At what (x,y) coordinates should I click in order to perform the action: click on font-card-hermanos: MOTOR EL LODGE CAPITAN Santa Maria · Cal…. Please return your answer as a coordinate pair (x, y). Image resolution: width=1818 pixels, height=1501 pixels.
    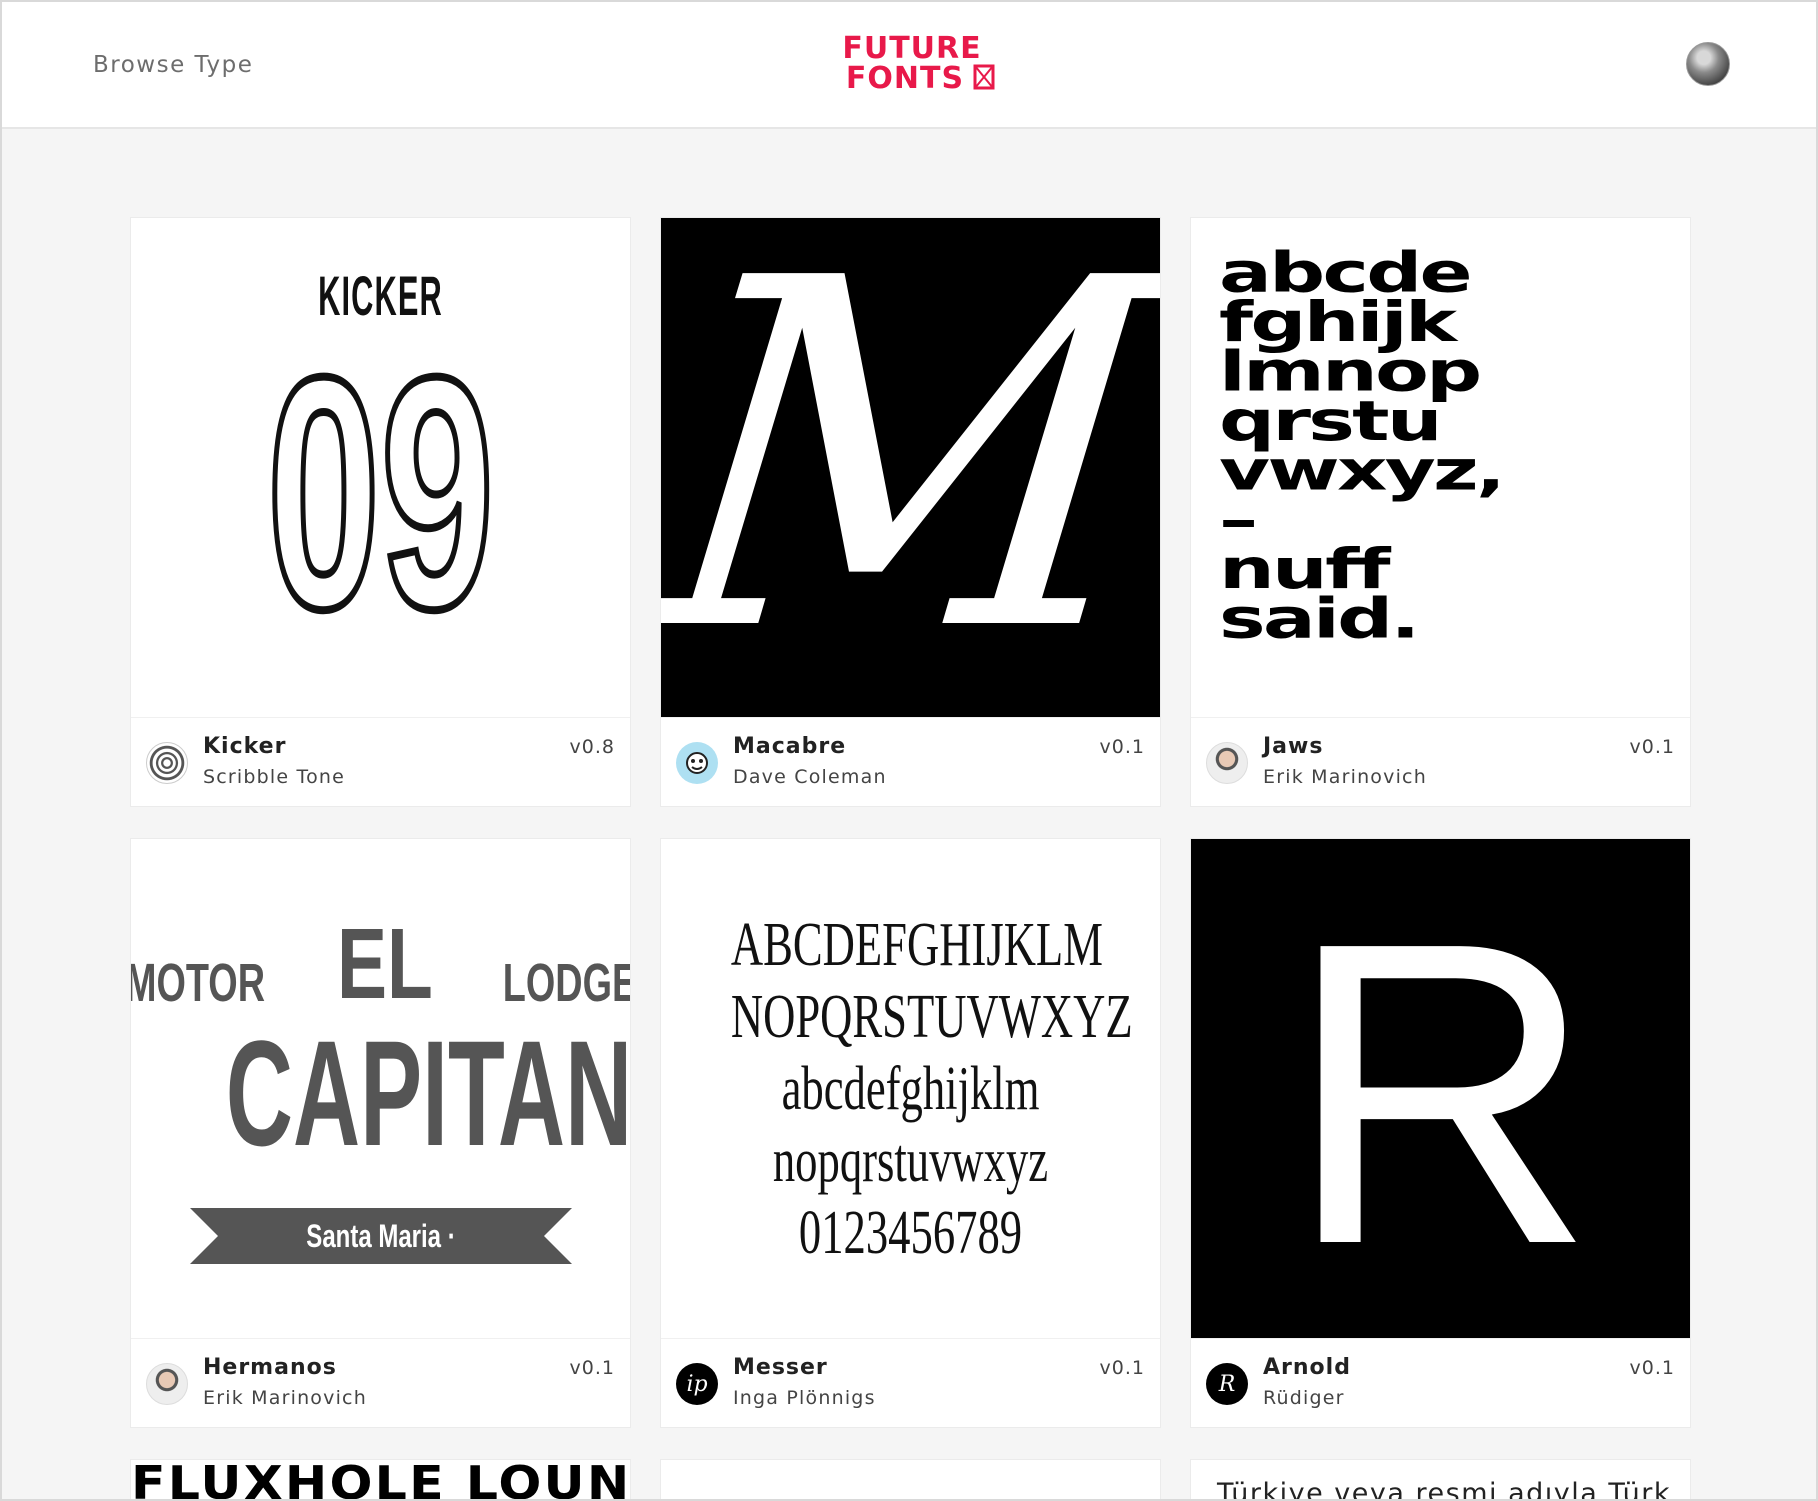
    Looking at the image, I should click on (380, 1133).